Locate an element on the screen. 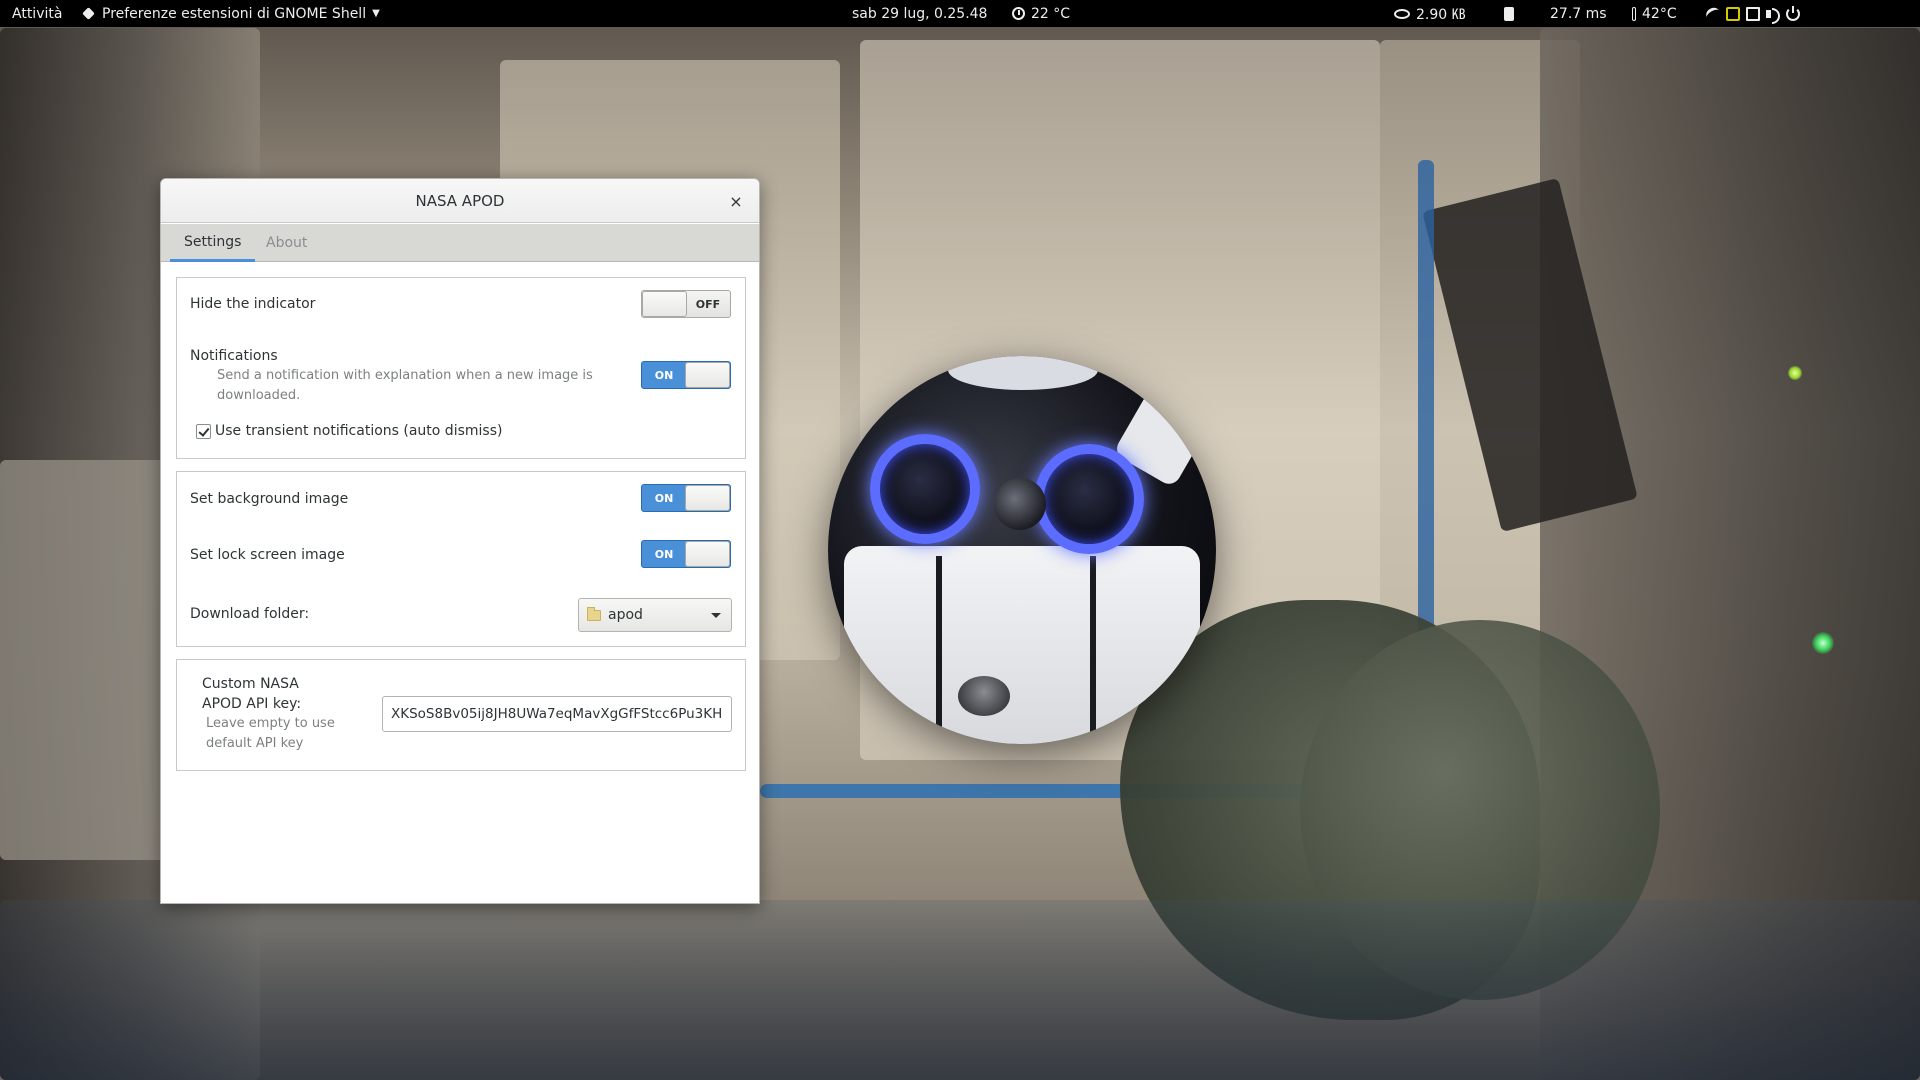  battery-indicator is located at coordinates (1509, 13).